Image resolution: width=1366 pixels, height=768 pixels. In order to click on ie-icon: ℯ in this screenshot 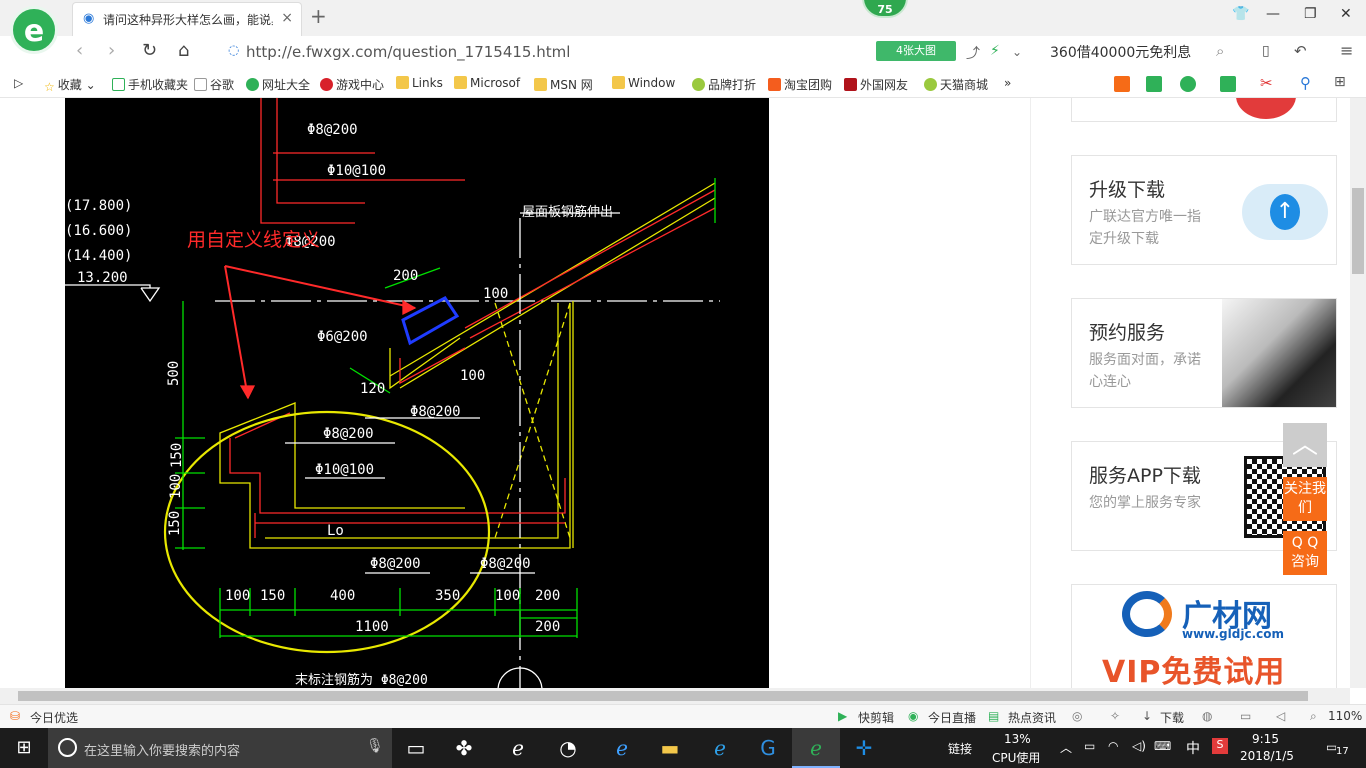, I will do `click(720, 748)`.